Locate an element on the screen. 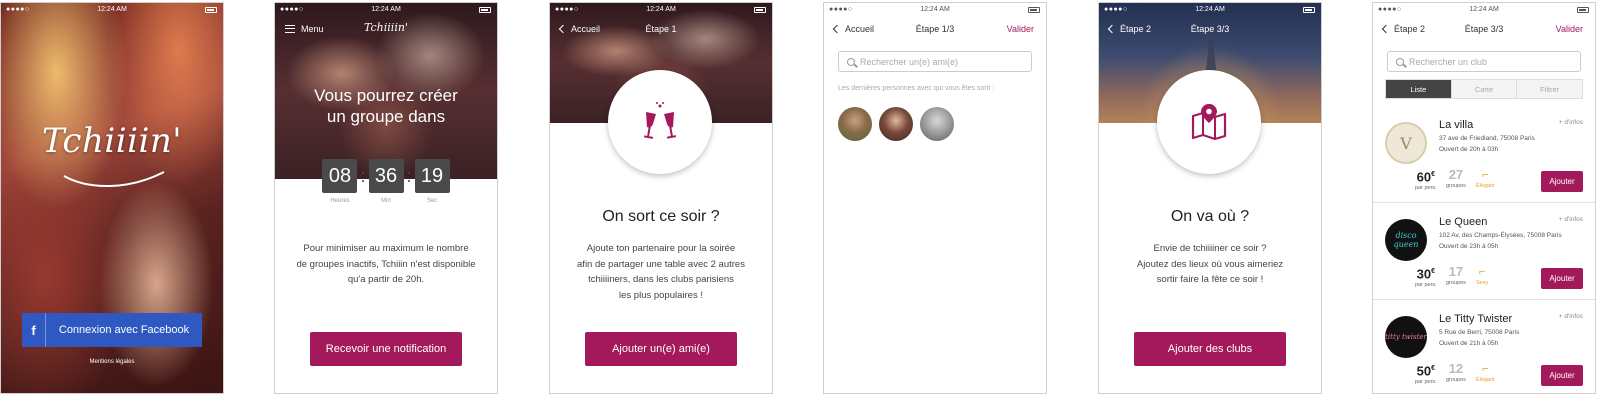 The width and height of the screenshot is (1600, 402). add-friend-button: Ajouter un(e) ami(e) is located at coordinates (661, 349).